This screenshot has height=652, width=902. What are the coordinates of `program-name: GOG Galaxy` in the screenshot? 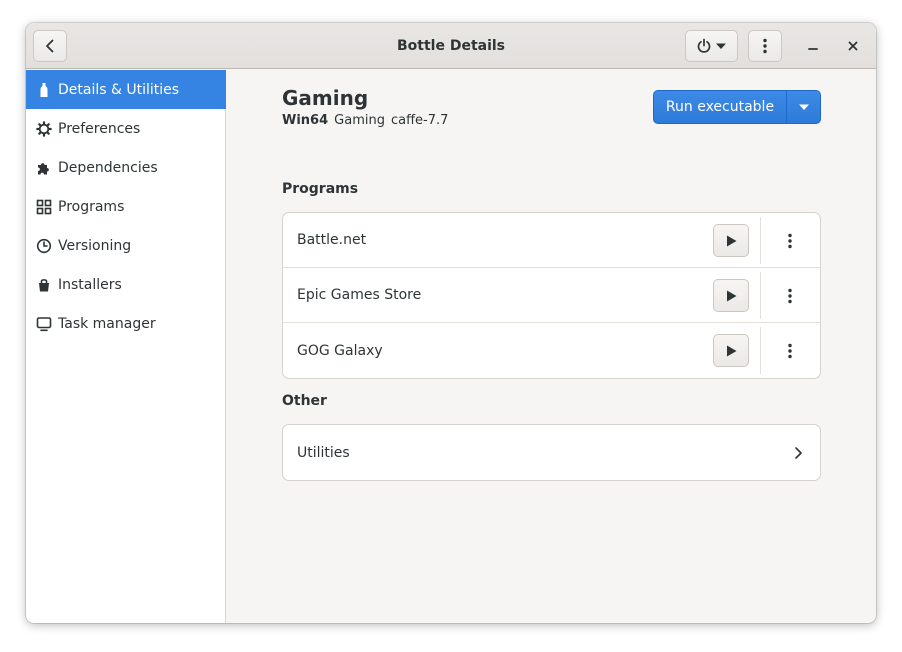 It's located at (340, 350).